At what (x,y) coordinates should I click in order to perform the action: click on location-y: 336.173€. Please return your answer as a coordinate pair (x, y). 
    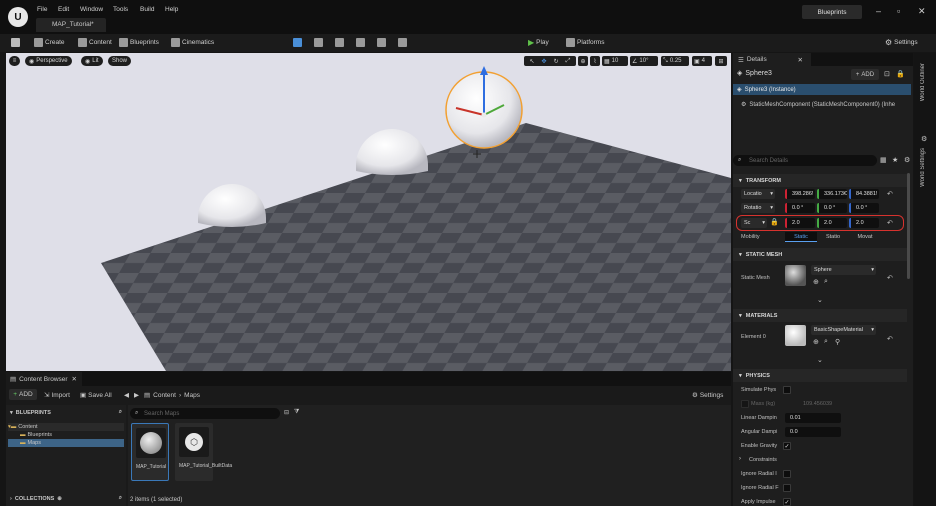
    Looking at the image, I should click on (832, 194).